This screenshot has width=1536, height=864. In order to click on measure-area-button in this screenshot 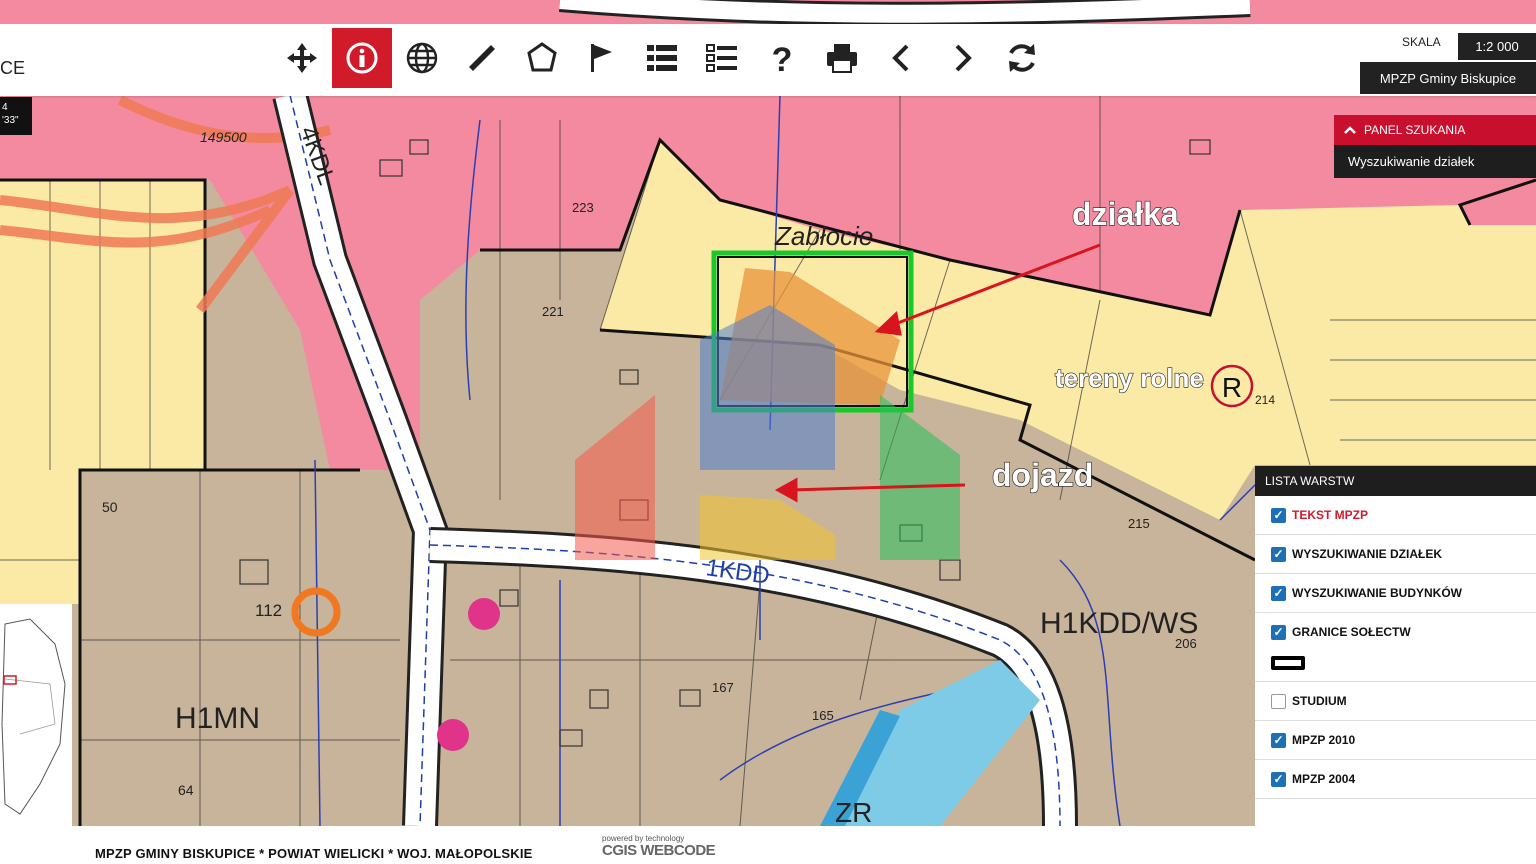, I will do `click(542, 58)`.